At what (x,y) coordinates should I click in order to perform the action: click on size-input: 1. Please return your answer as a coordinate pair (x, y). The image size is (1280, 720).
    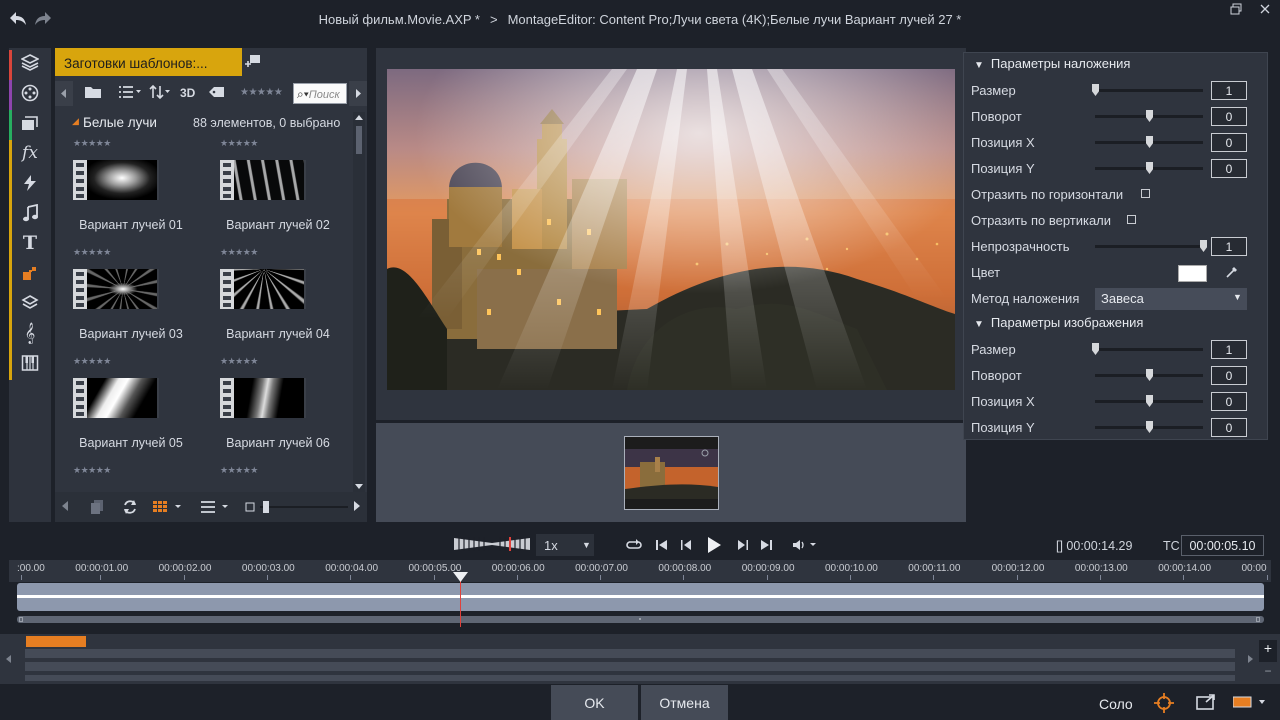
    Looking at the image, I should click on (1229, 90).